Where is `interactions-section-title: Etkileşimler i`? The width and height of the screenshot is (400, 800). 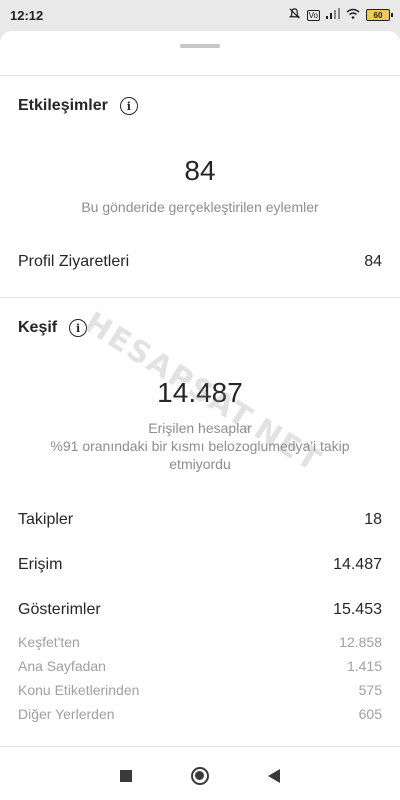
interactions-section-title: Etkileşimler i is located at coordinates (78, 106).